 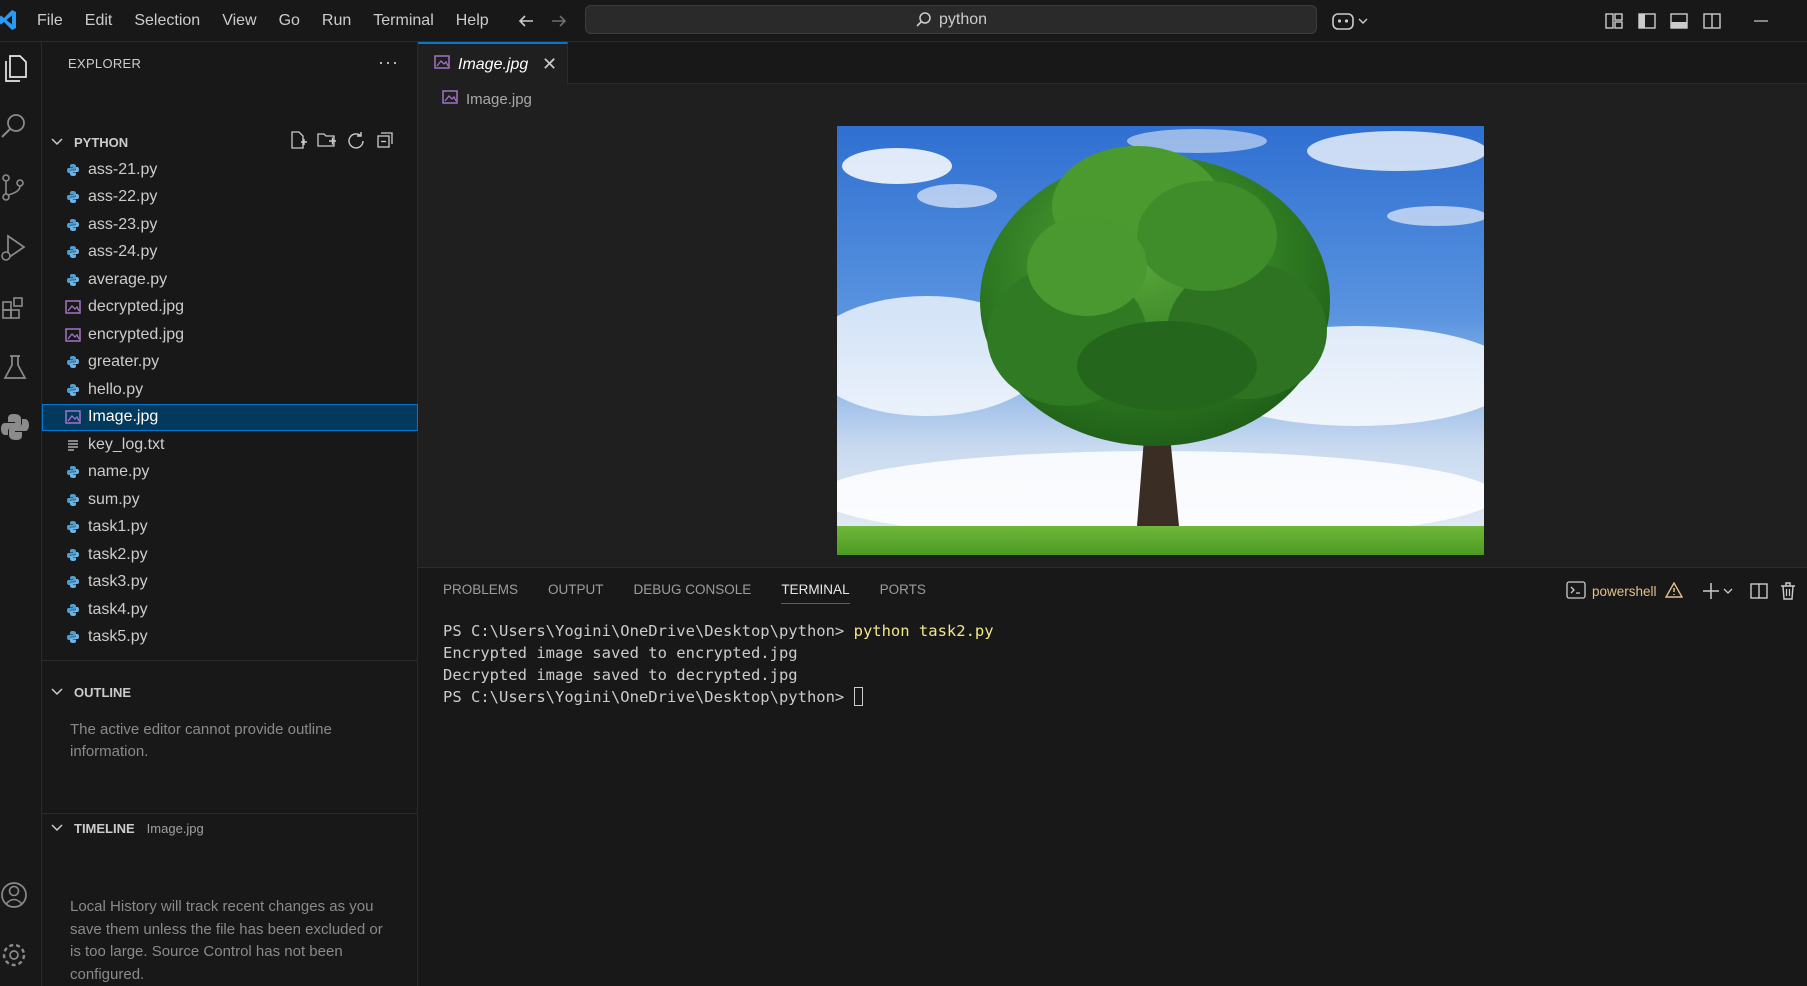 What do you see at coordinates (230, 473) in the screenshot?
I see `file-item: name.py` at bounding box center [230, 473].